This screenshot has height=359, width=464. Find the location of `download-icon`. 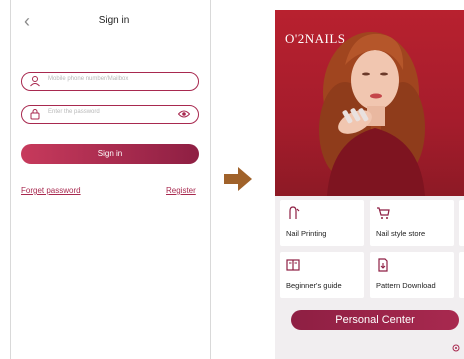

download-icon is located at coordinates (383, 265).